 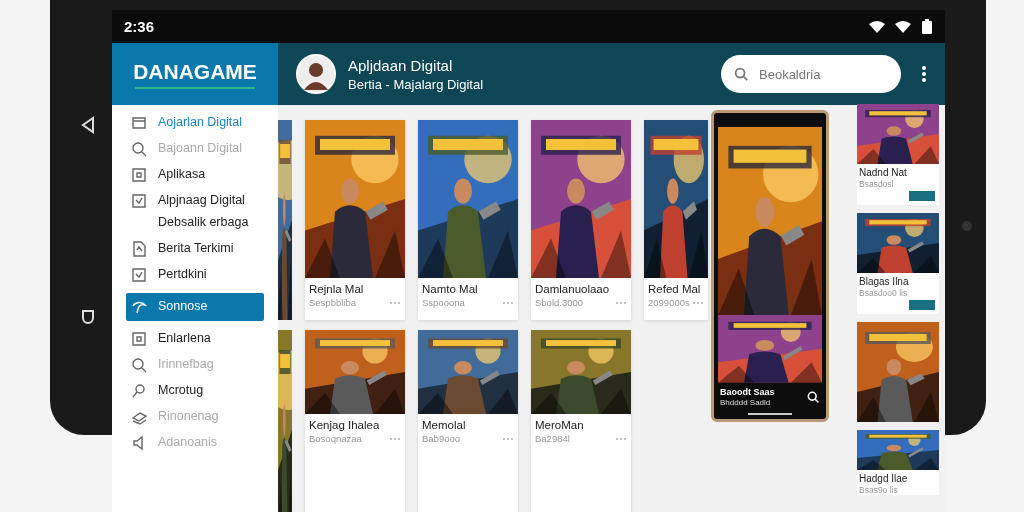 I want to click on sidebar-item: Pertdkini, so click(x=195, y=275).